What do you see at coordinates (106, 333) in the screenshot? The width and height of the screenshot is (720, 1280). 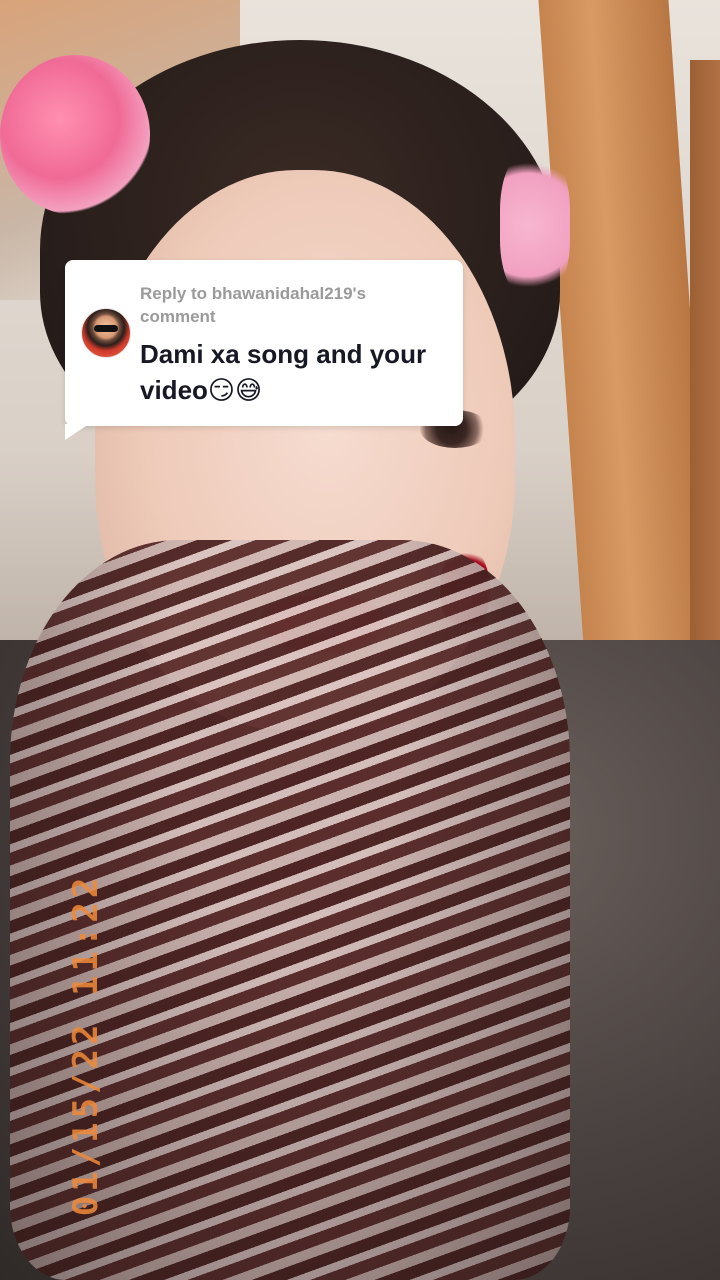 I see `user-avatar-icon` at bounding box center [106, 333].